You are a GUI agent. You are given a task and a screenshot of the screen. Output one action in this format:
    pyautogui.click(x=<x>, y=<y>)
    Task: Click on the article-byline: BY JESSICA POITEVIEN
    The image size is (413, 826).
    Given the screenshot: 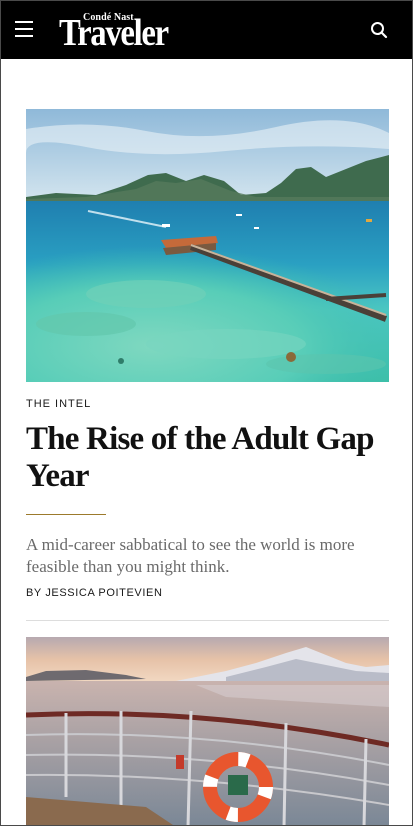 What is the action you would take?
    pyautogui.click(x=94, y=593)
    